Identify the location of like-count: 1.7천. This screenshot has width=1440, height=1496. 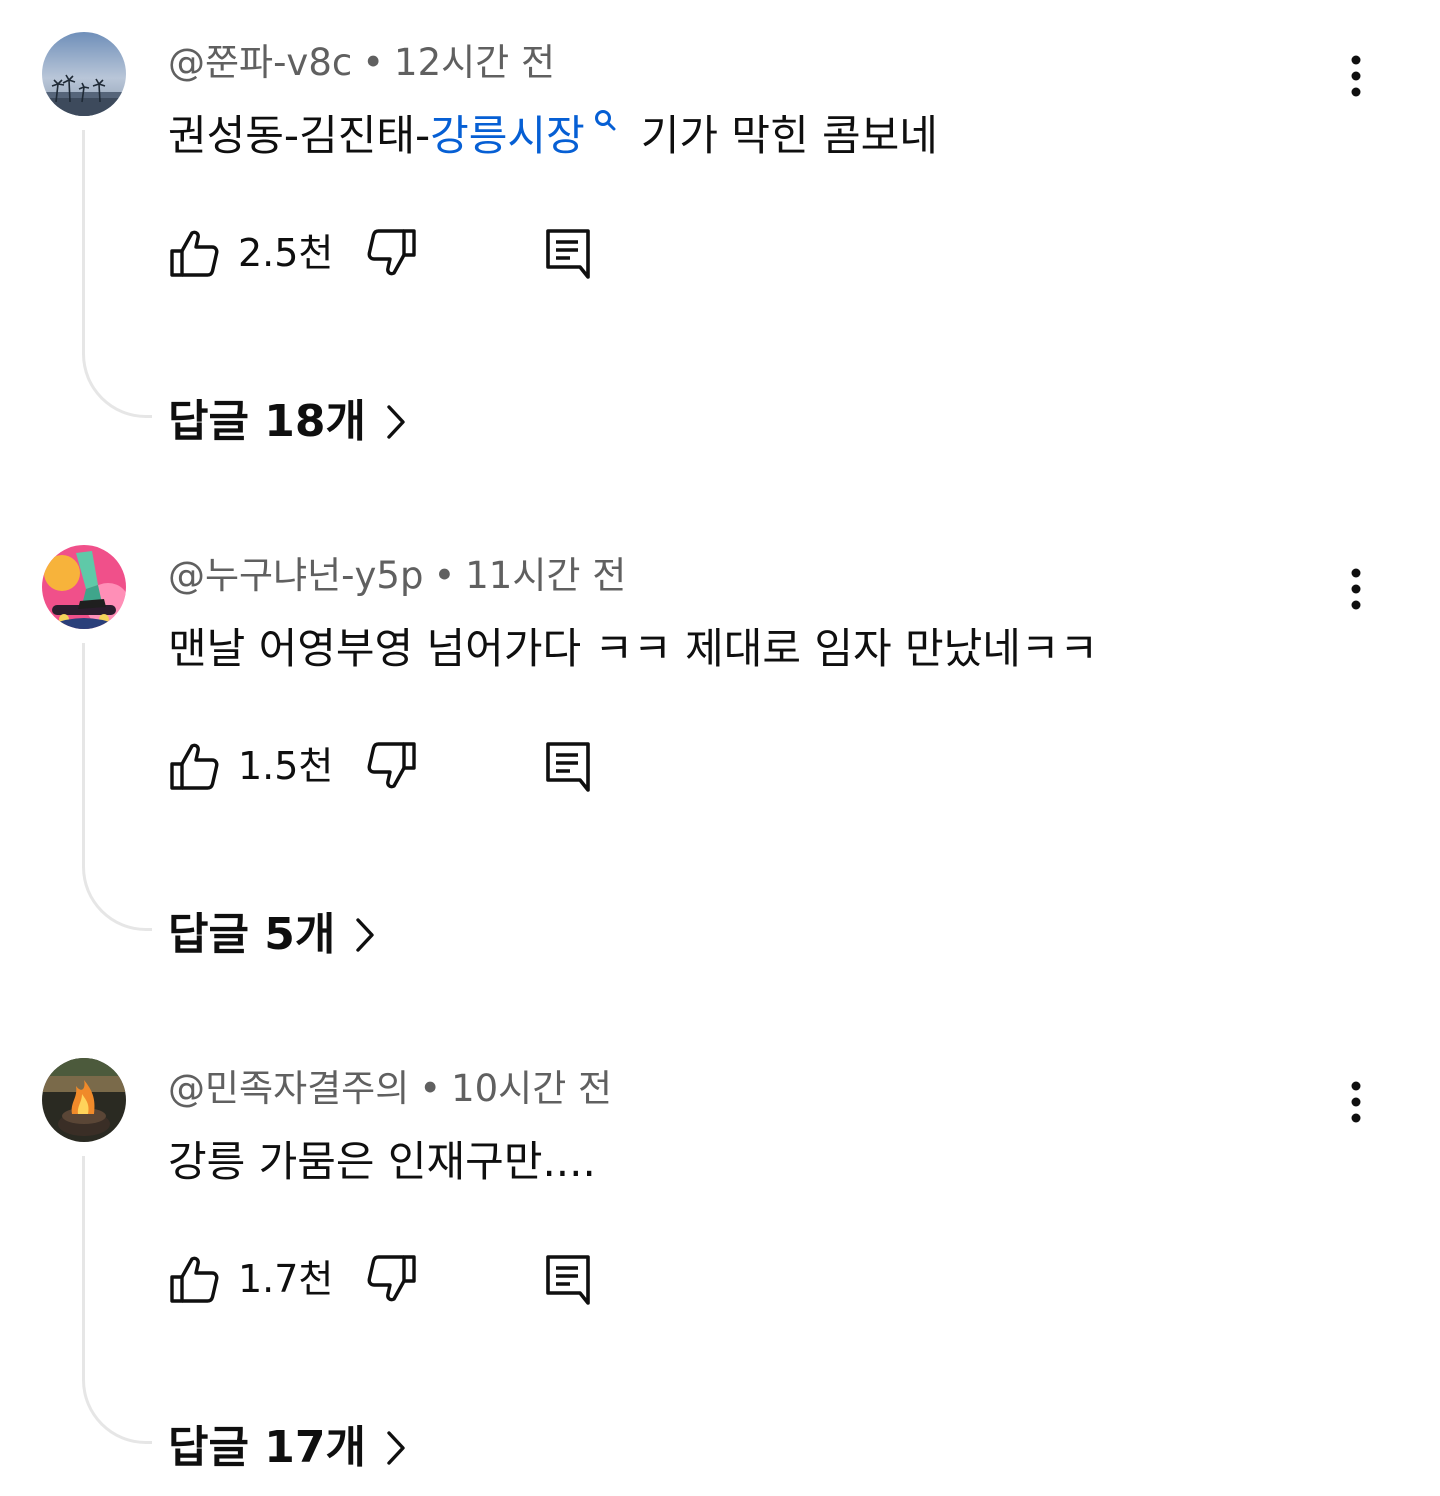
(286, 1279).